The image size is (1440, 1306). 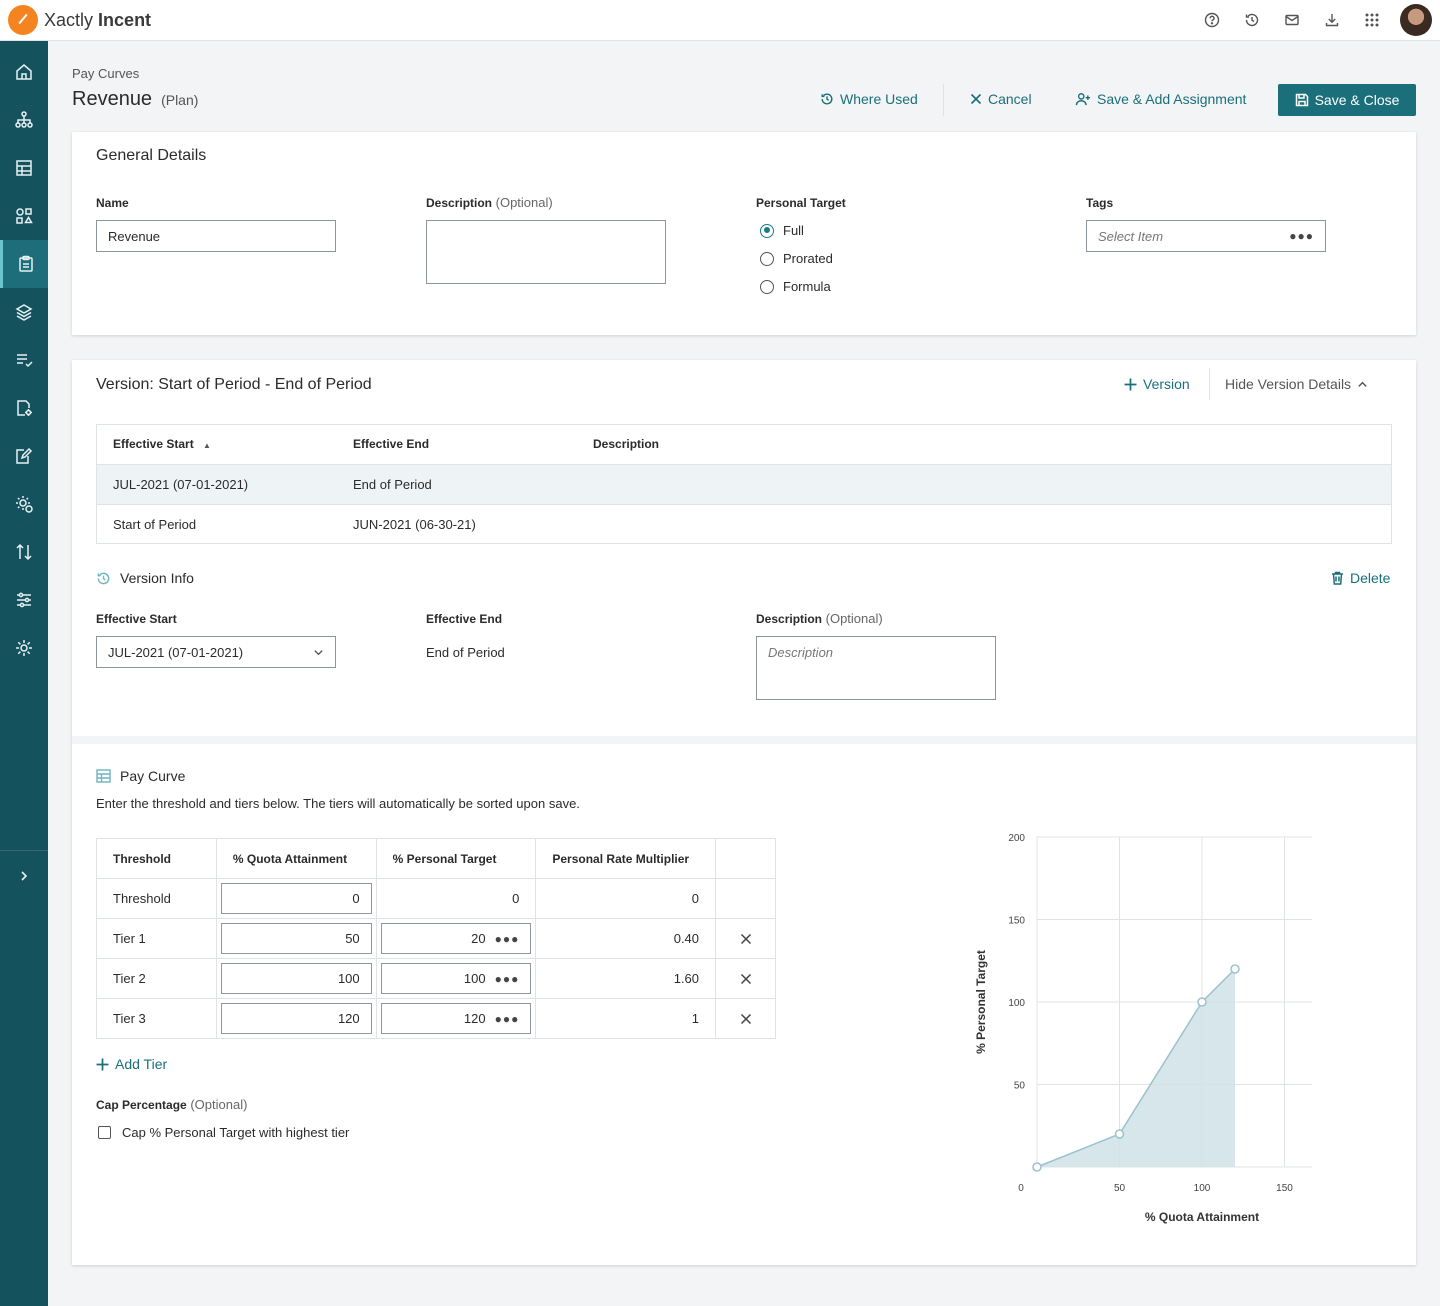 What do you see at coordinates (1016, 838) in the screenshot?
I see `y-tick-label: 200` at bounding box center [1016, 838].